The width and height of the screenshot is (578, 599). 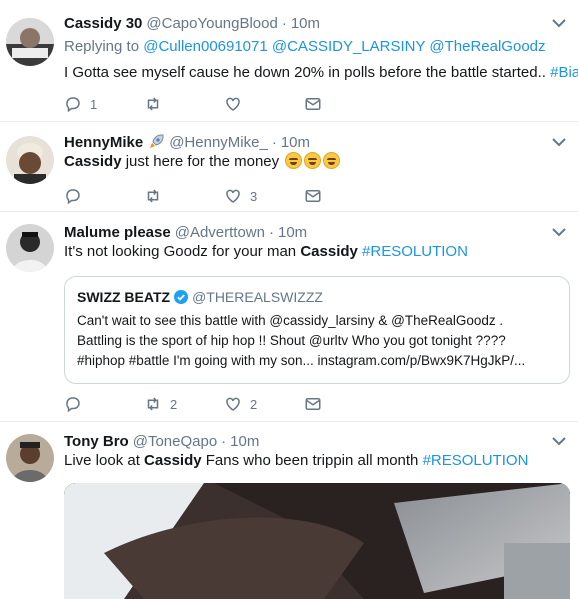 I want to click on quoted-tweet-header: SWIZZ BEATZ @THEREALSWIZZZ, so click(x=200, y=297).